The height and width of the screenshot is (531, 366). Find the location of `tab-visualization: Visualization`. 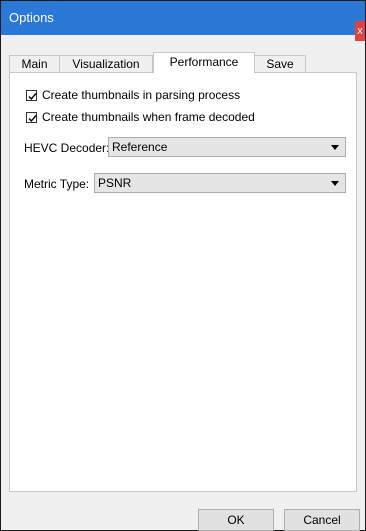

tab-visualization: Visualization is located at coordinates (106, 63).